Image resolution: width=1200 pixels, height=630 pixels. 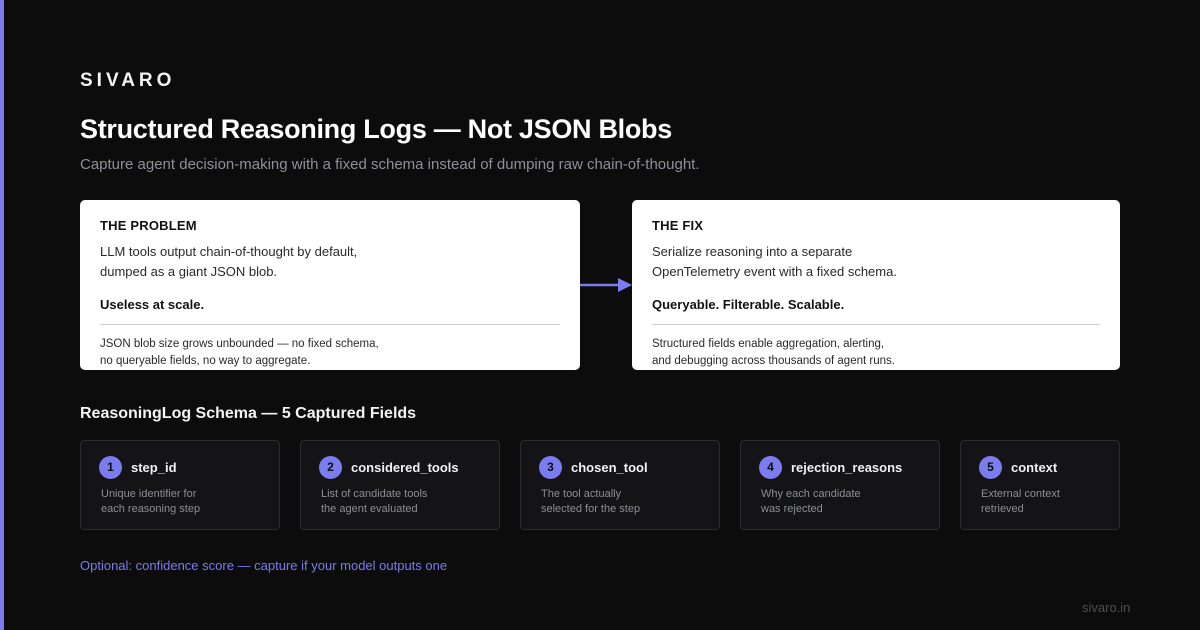 I want to click on field-number-badge: 3, so click(x=550, y=467).